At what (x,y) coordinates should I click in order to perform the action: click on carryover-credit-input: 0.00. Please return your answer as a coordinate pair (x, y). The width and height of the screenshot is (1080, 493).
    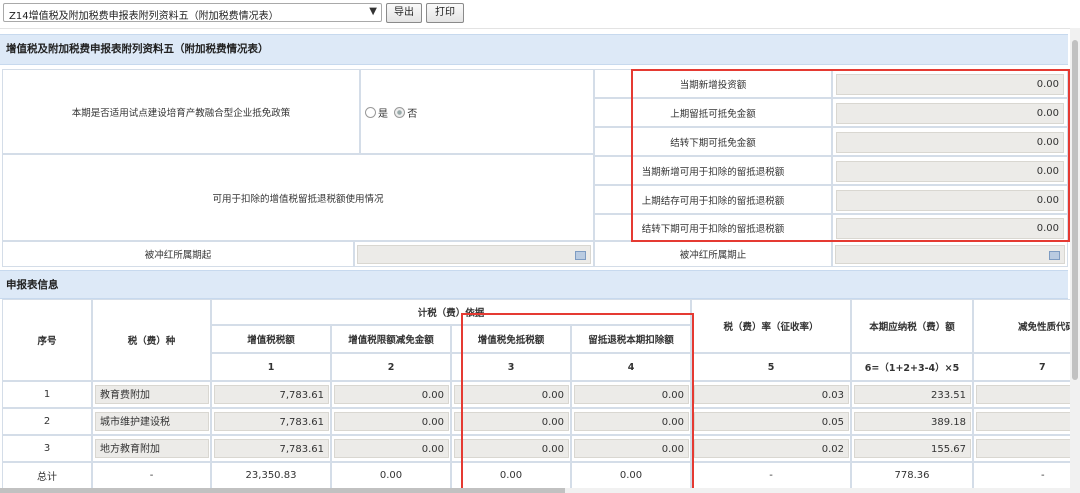
    Looking at the image, I should click on (950, 142).